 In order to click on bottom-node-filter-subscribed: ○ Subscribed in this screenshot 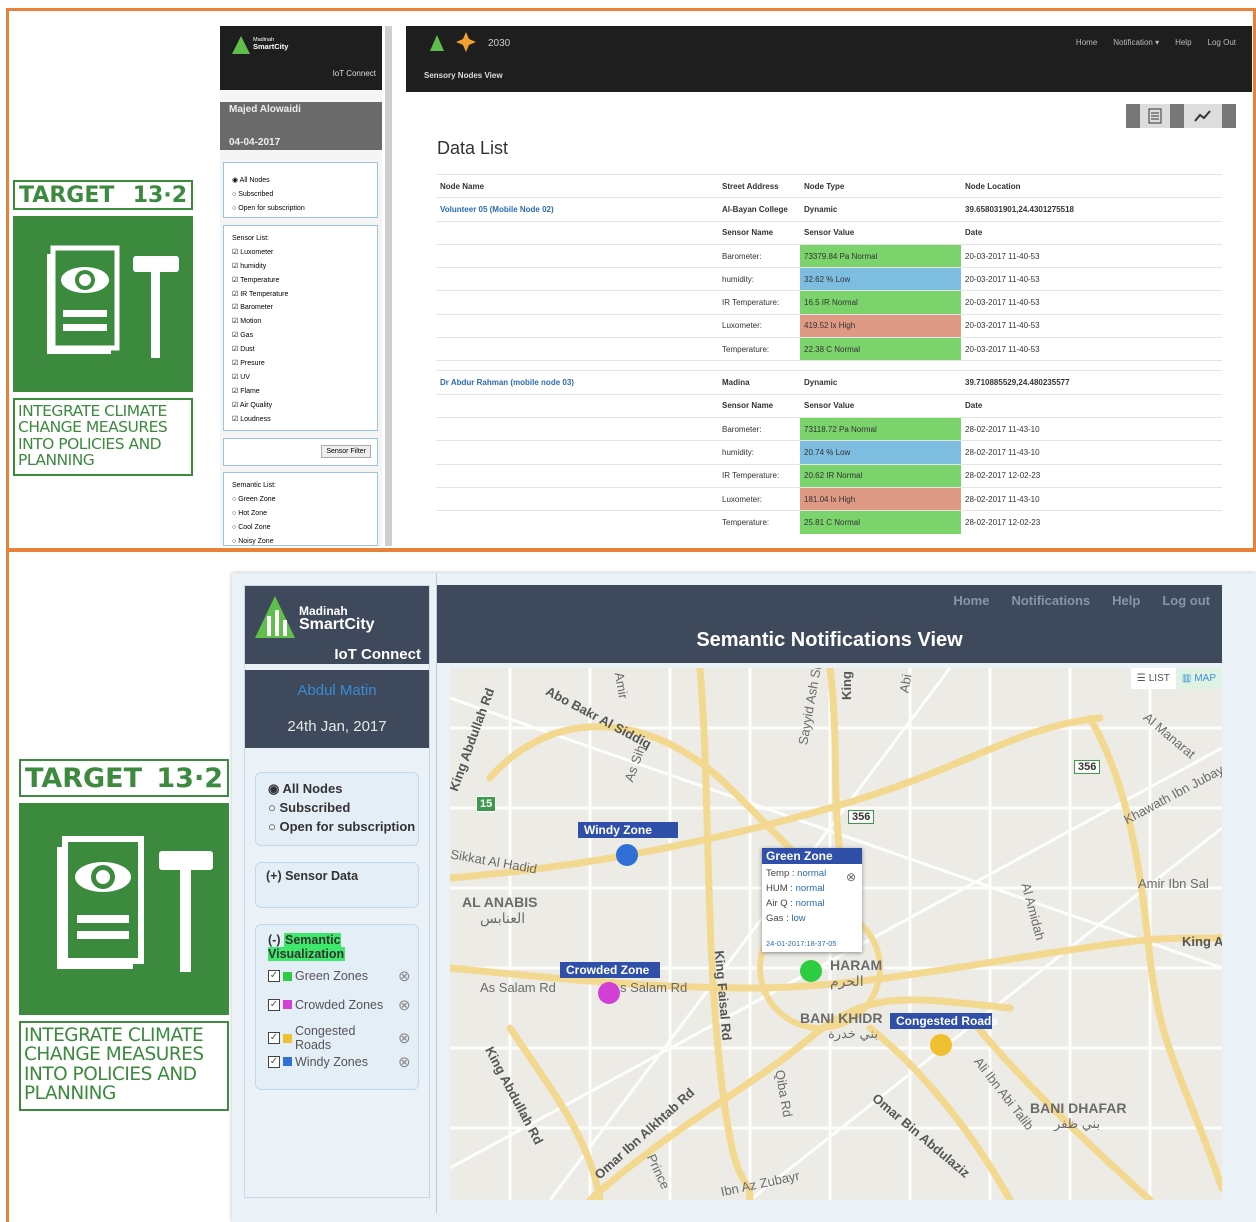, I will do `click(343, 807)`.